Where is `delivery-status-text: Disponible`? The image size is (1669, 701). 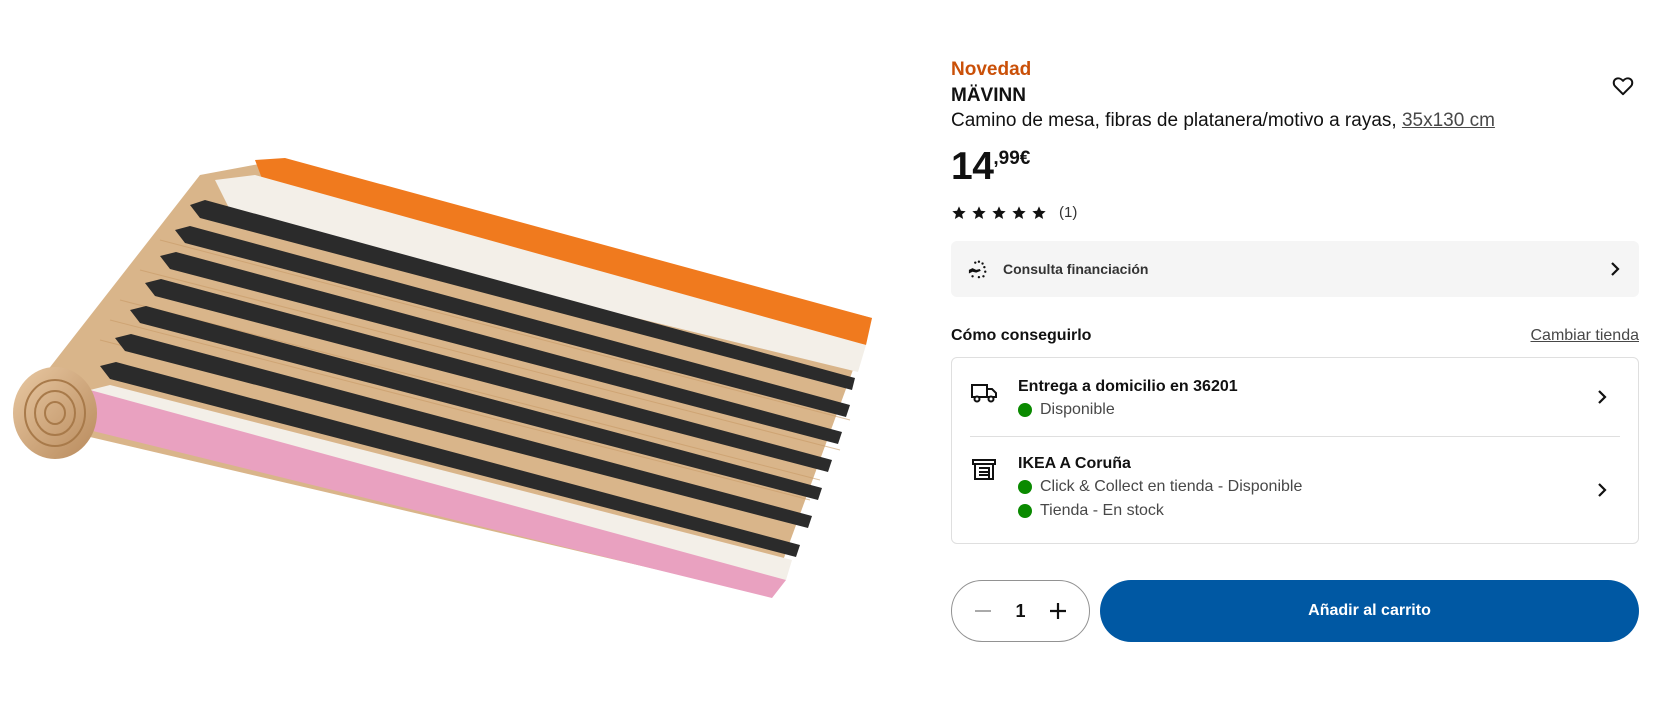
delivery-status-text: Disponible is located at coordinates (1077, 409).